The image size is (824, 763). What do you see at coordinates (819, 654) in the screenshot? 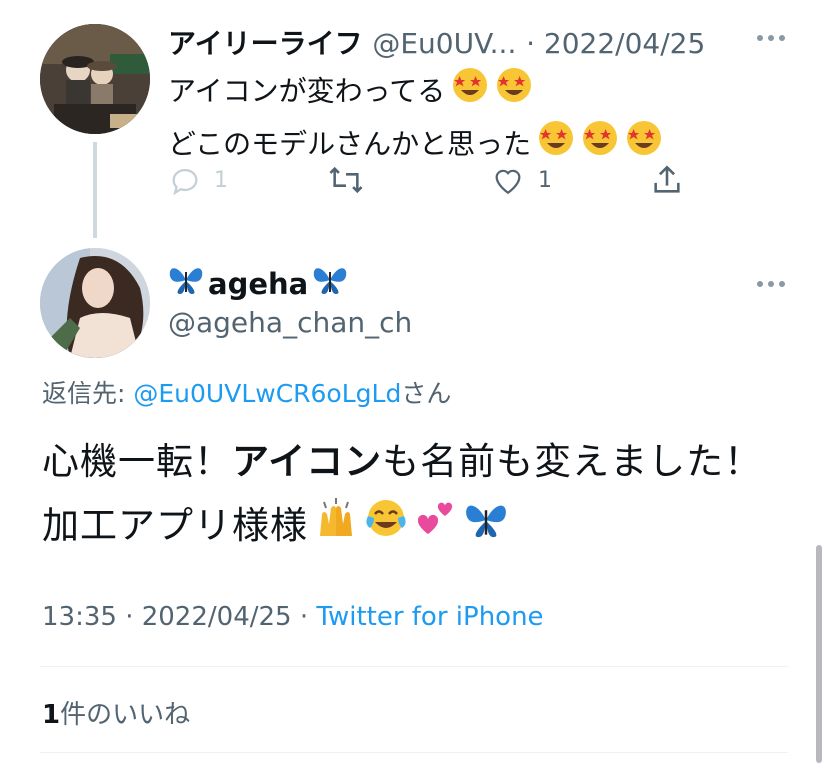
I see `scrollbar` at bounding box center [819, 654].